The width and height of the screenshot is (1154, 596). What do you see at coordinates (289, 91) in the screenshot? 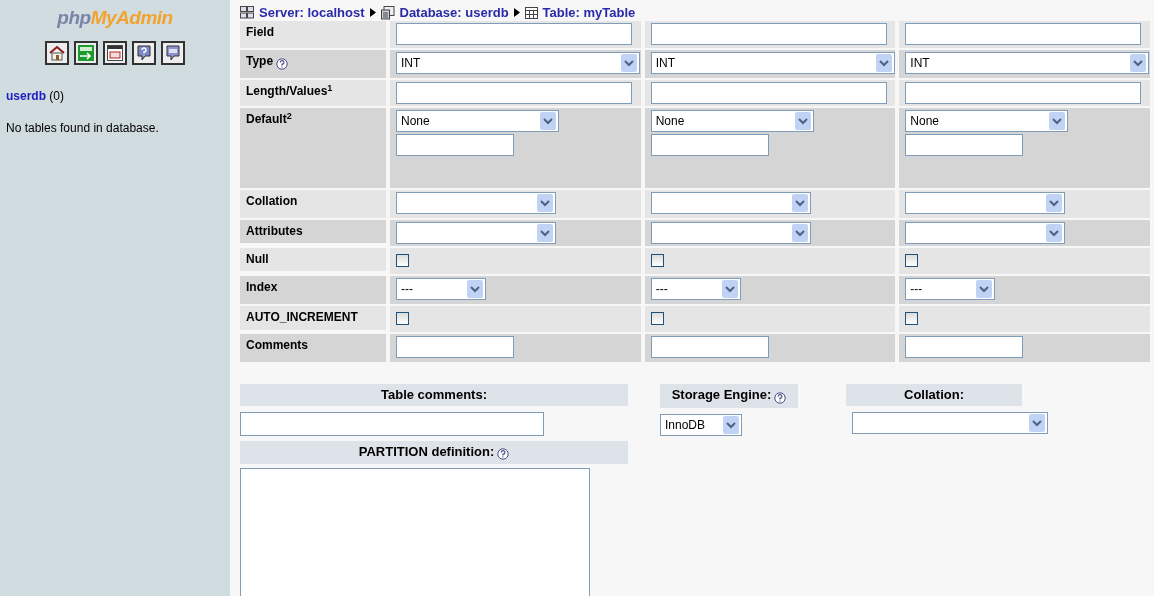
I see `row-label: Length/Values$^{1}$` at bounding box center [289, 91].